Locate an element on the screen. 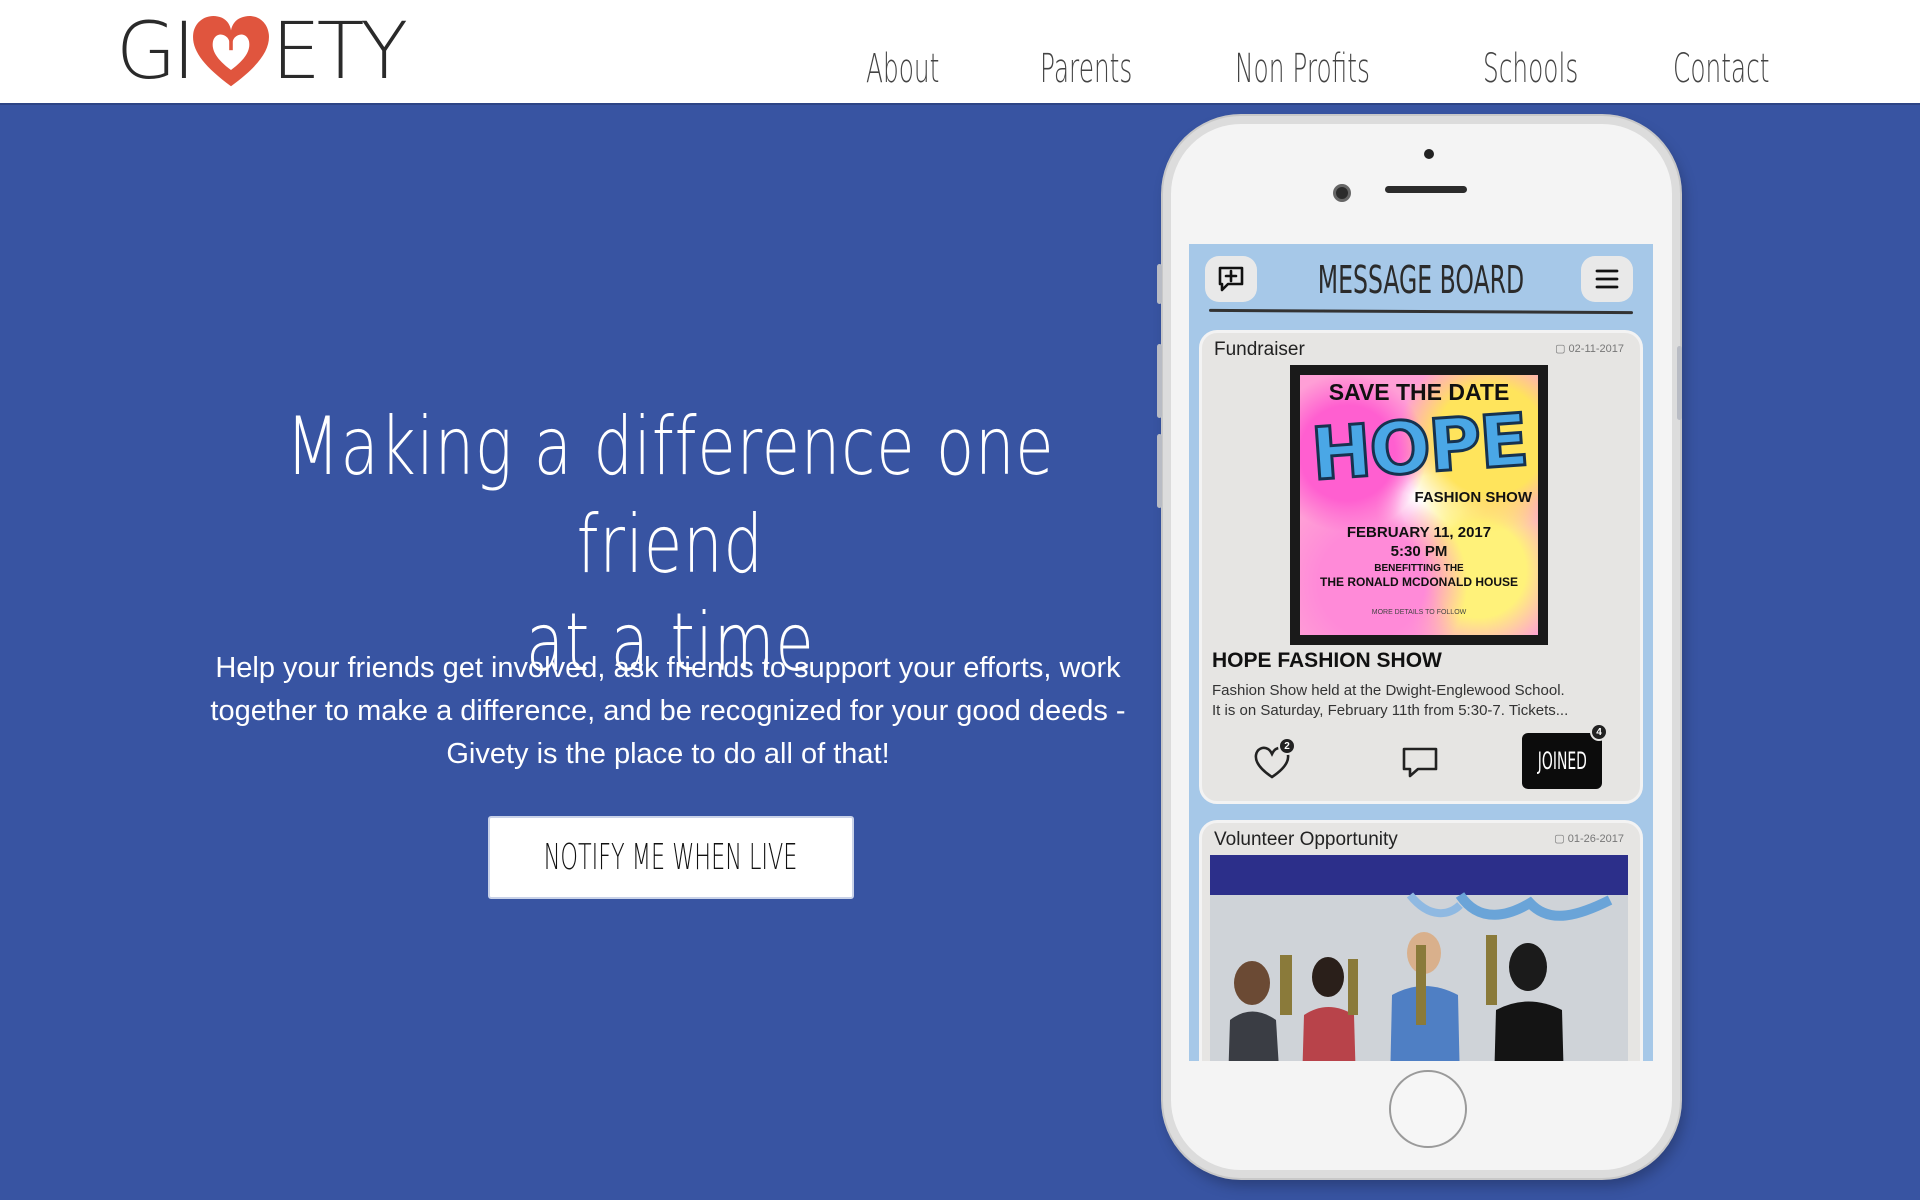 This screenshot has height=1200, width=1920. comment-icon is located at coordinates (1420, 762).